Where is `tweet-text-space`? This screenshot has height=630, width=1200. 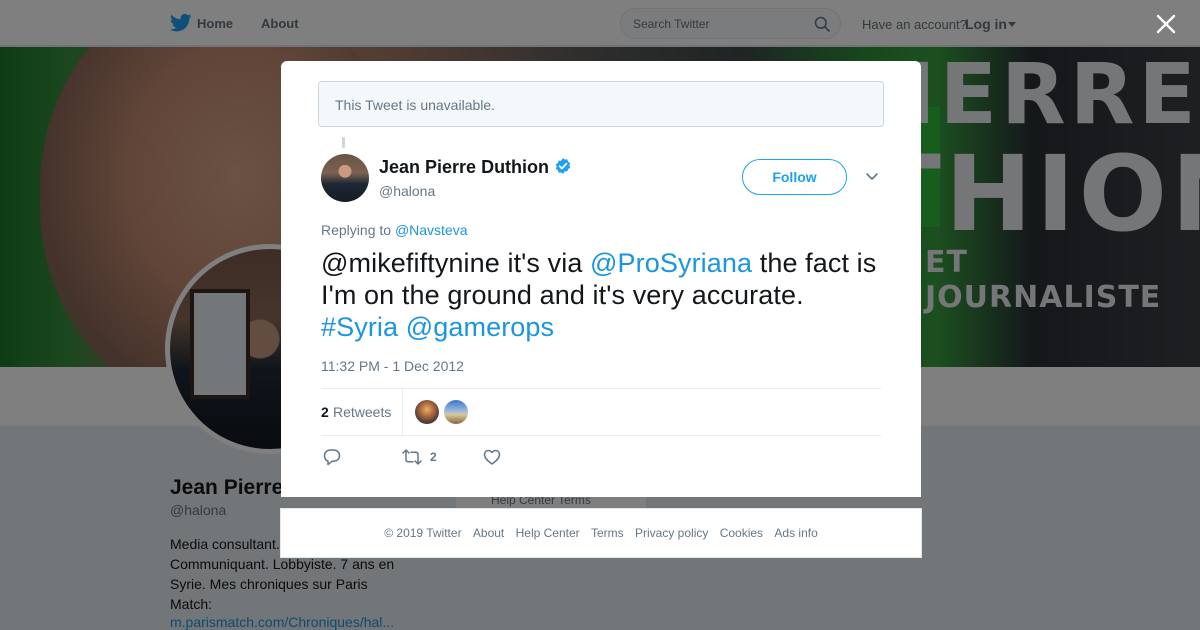 tweet-text-space is located at coordinates (402, 327).